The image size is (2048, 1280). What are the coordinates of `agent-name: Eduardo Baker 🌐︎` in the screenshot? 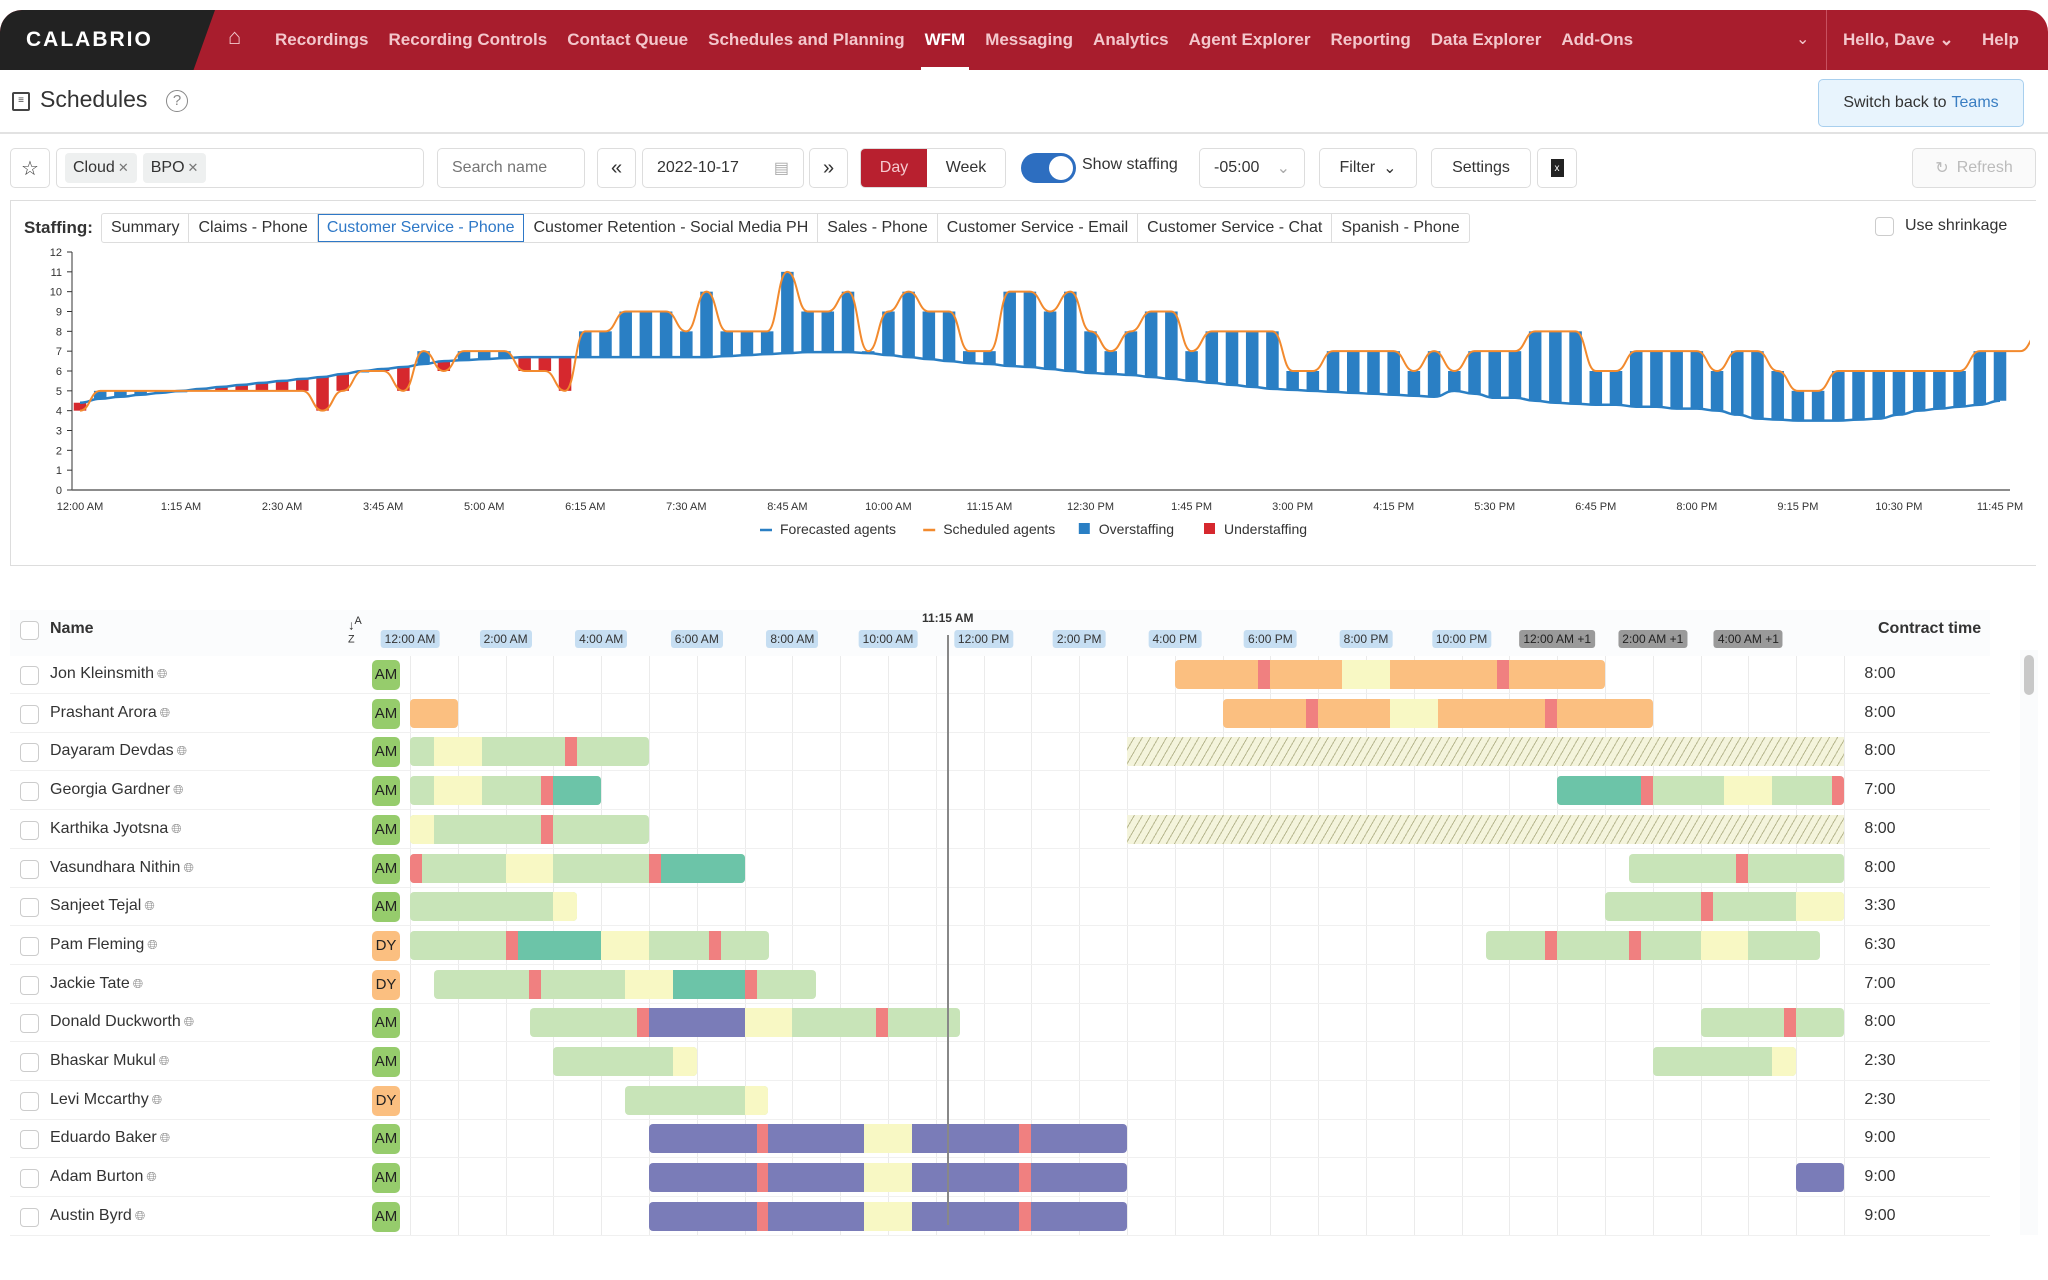 It's located at (110, 1138).